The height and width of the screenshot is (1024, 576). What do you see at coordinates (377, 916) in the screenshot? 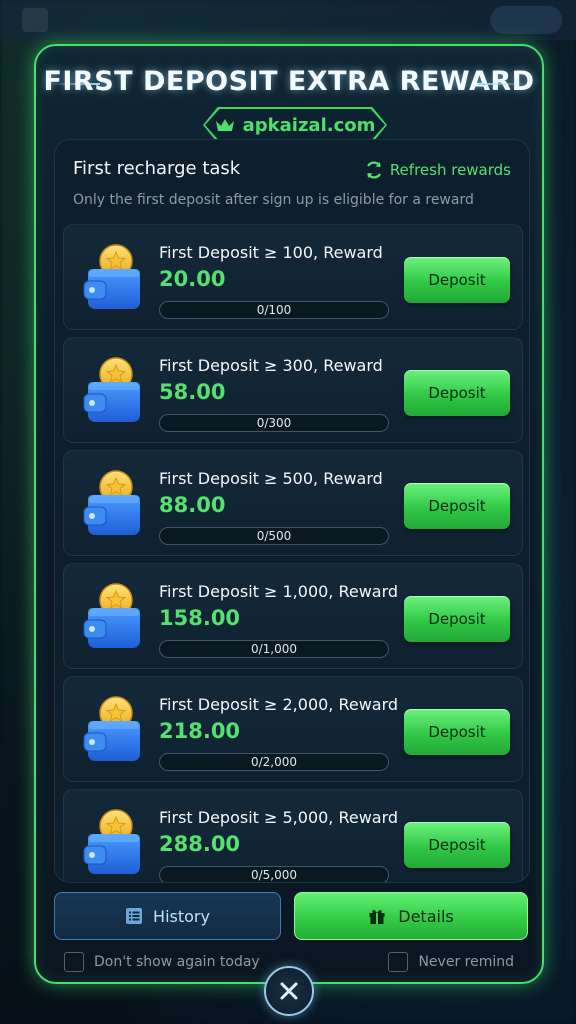
I see `gift-icon` at bounding box center [377, 916].